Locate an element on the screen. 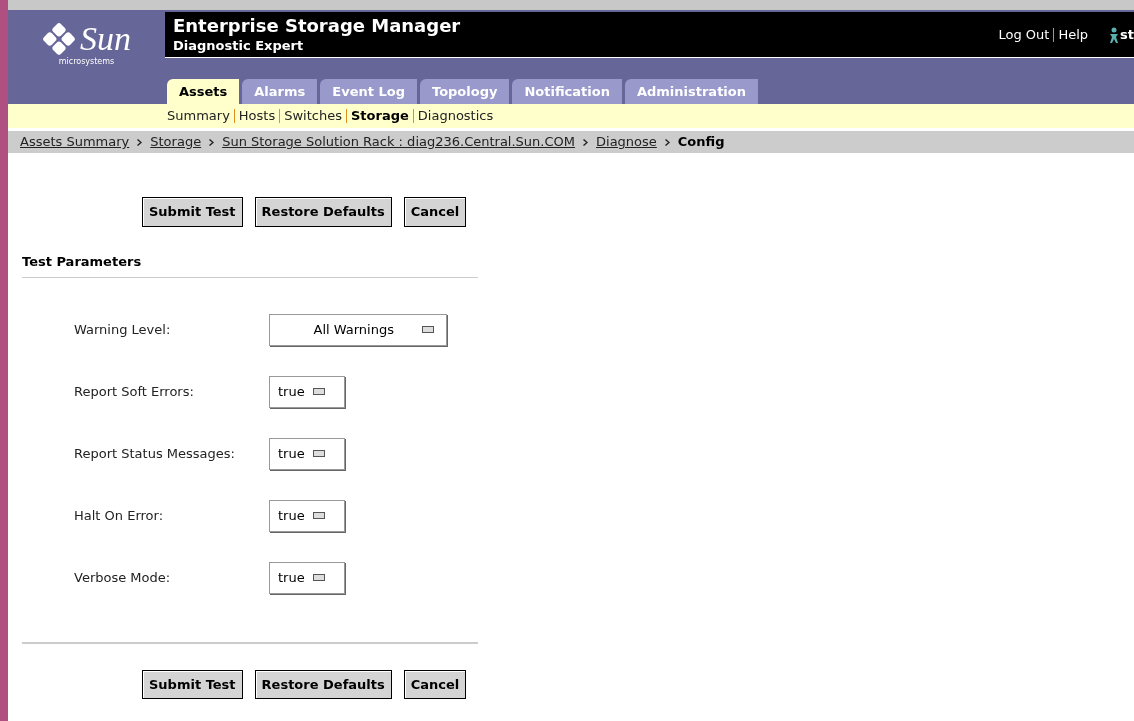 This screenshot has height=721, width=1134. breadcrumb-link: Assets Summary is located at coordinates (75, 142).